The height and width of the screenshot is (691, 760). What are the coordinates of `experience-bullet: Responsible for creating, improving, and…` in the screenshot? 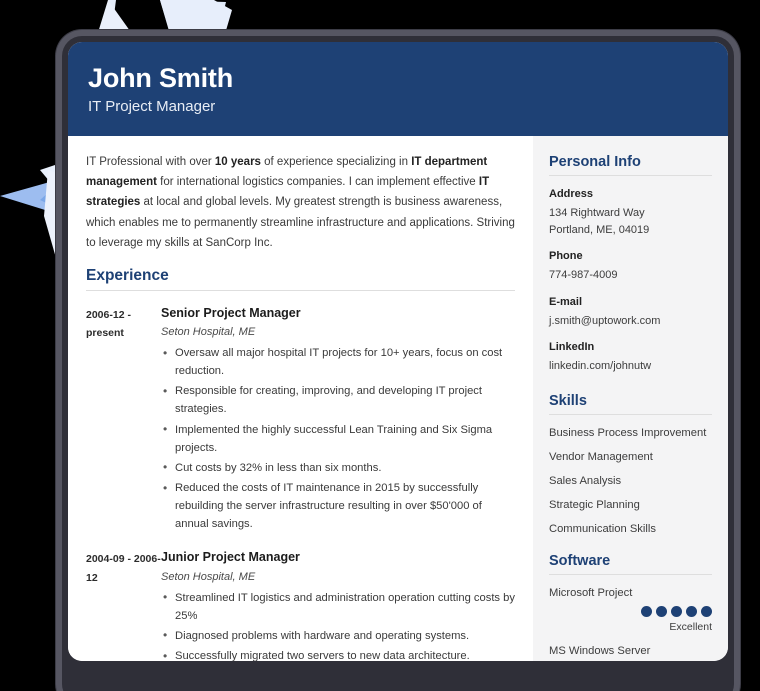 It's located at (338, 400).